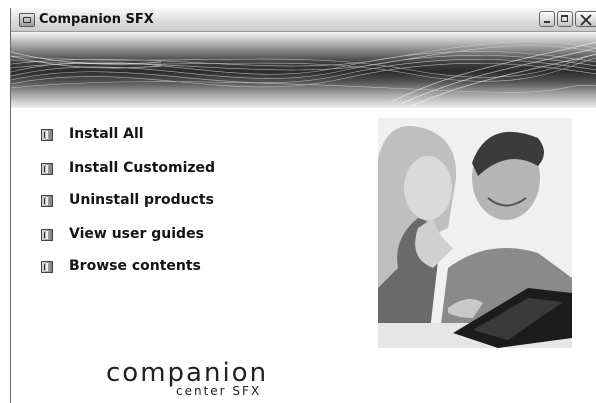 The height and width of the screenshot is (403, 596). I want to click on companion-logo-subtitle: center SFX, so click(219, 391).